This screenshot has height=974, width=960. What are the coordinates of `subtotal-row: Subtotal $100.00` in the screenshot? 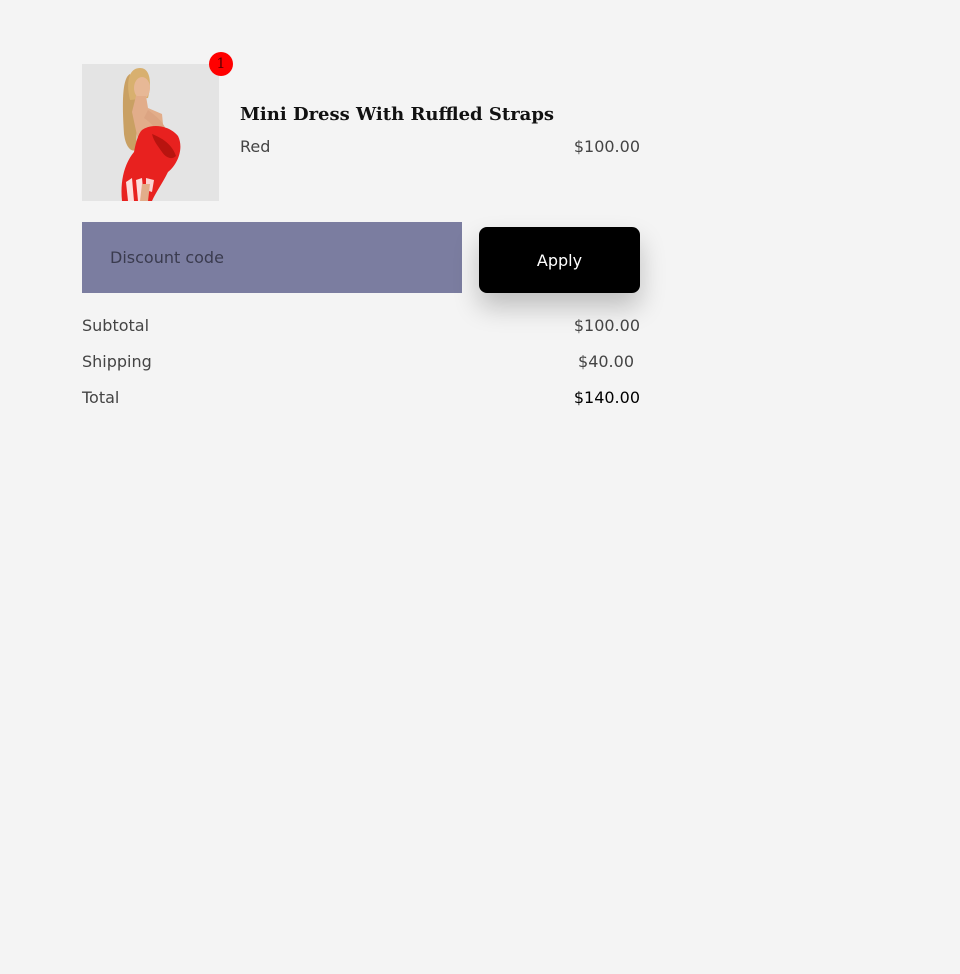 It's located at (361, 328).